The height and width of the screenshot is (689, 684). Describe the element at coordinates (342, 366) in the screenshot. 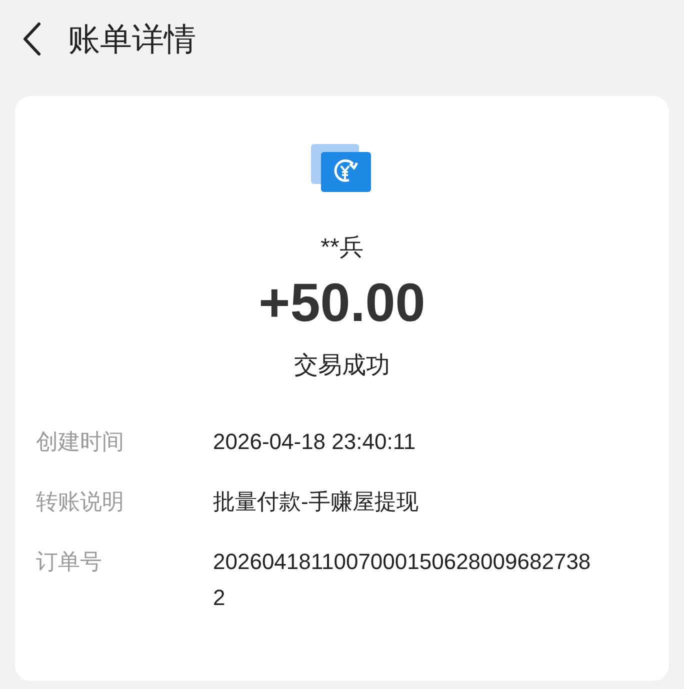

I see `status-text: 交易成功` at that location.